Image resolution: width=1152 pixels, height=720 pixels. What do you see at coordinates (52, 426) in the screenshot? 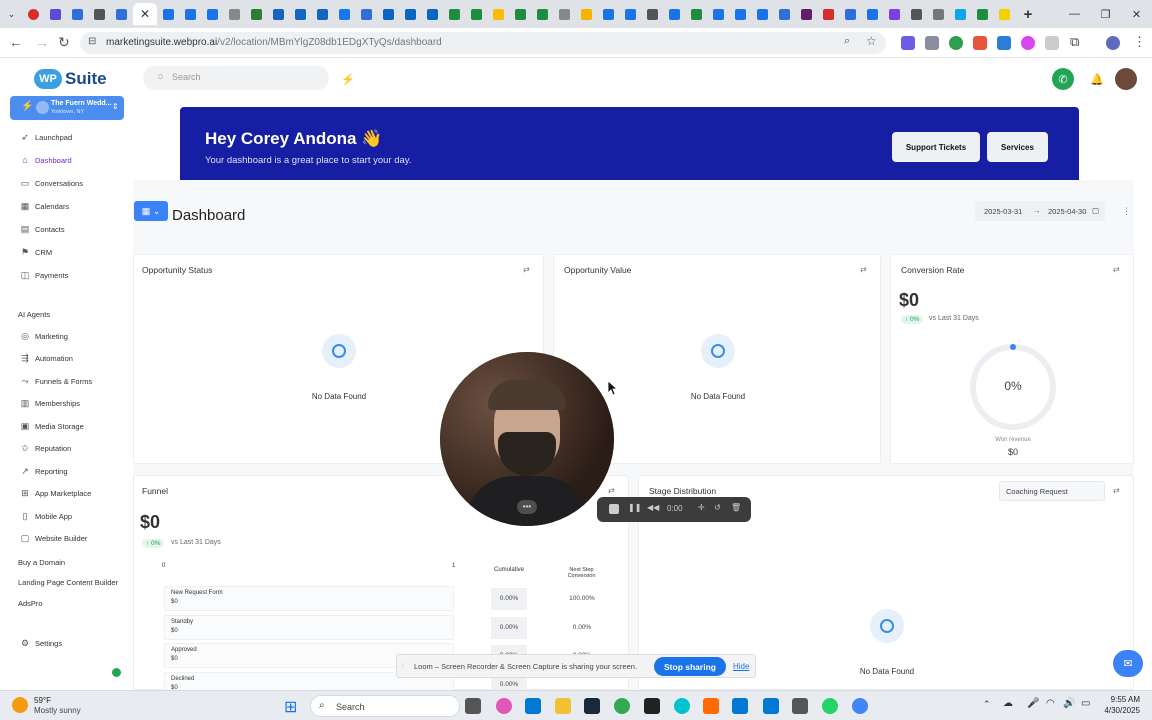
I see `sidebar-item-media-storage: ▣ Media Storage` at bounding box center [52, 426].